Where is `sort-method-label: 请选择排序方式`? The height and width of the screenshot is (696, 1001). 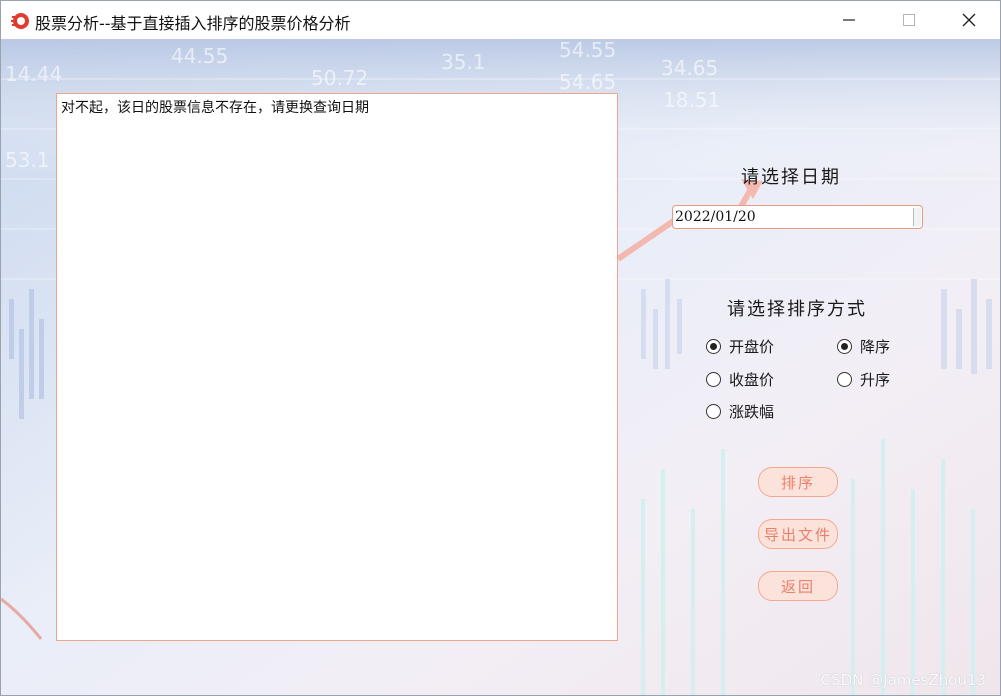
sort-method-label: 请选择排序方式 is located at coordinates (797, 309).